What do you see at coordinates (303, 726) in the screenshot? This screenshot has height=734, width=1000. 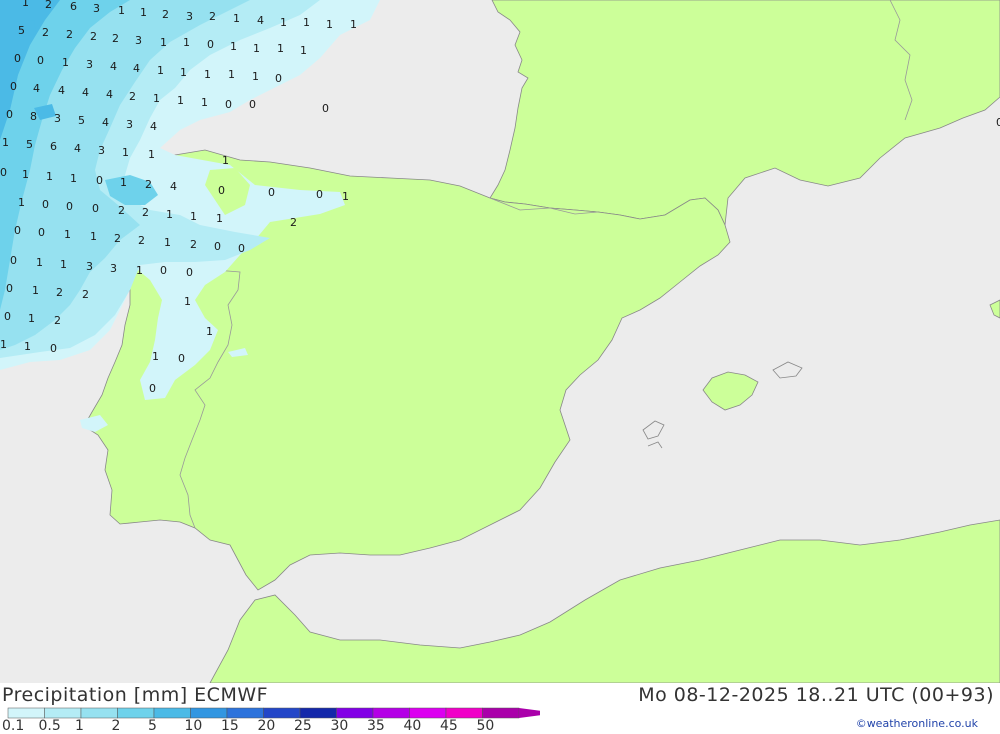 I see `legend-tick-label: 25` at bounding box center [303, 726].